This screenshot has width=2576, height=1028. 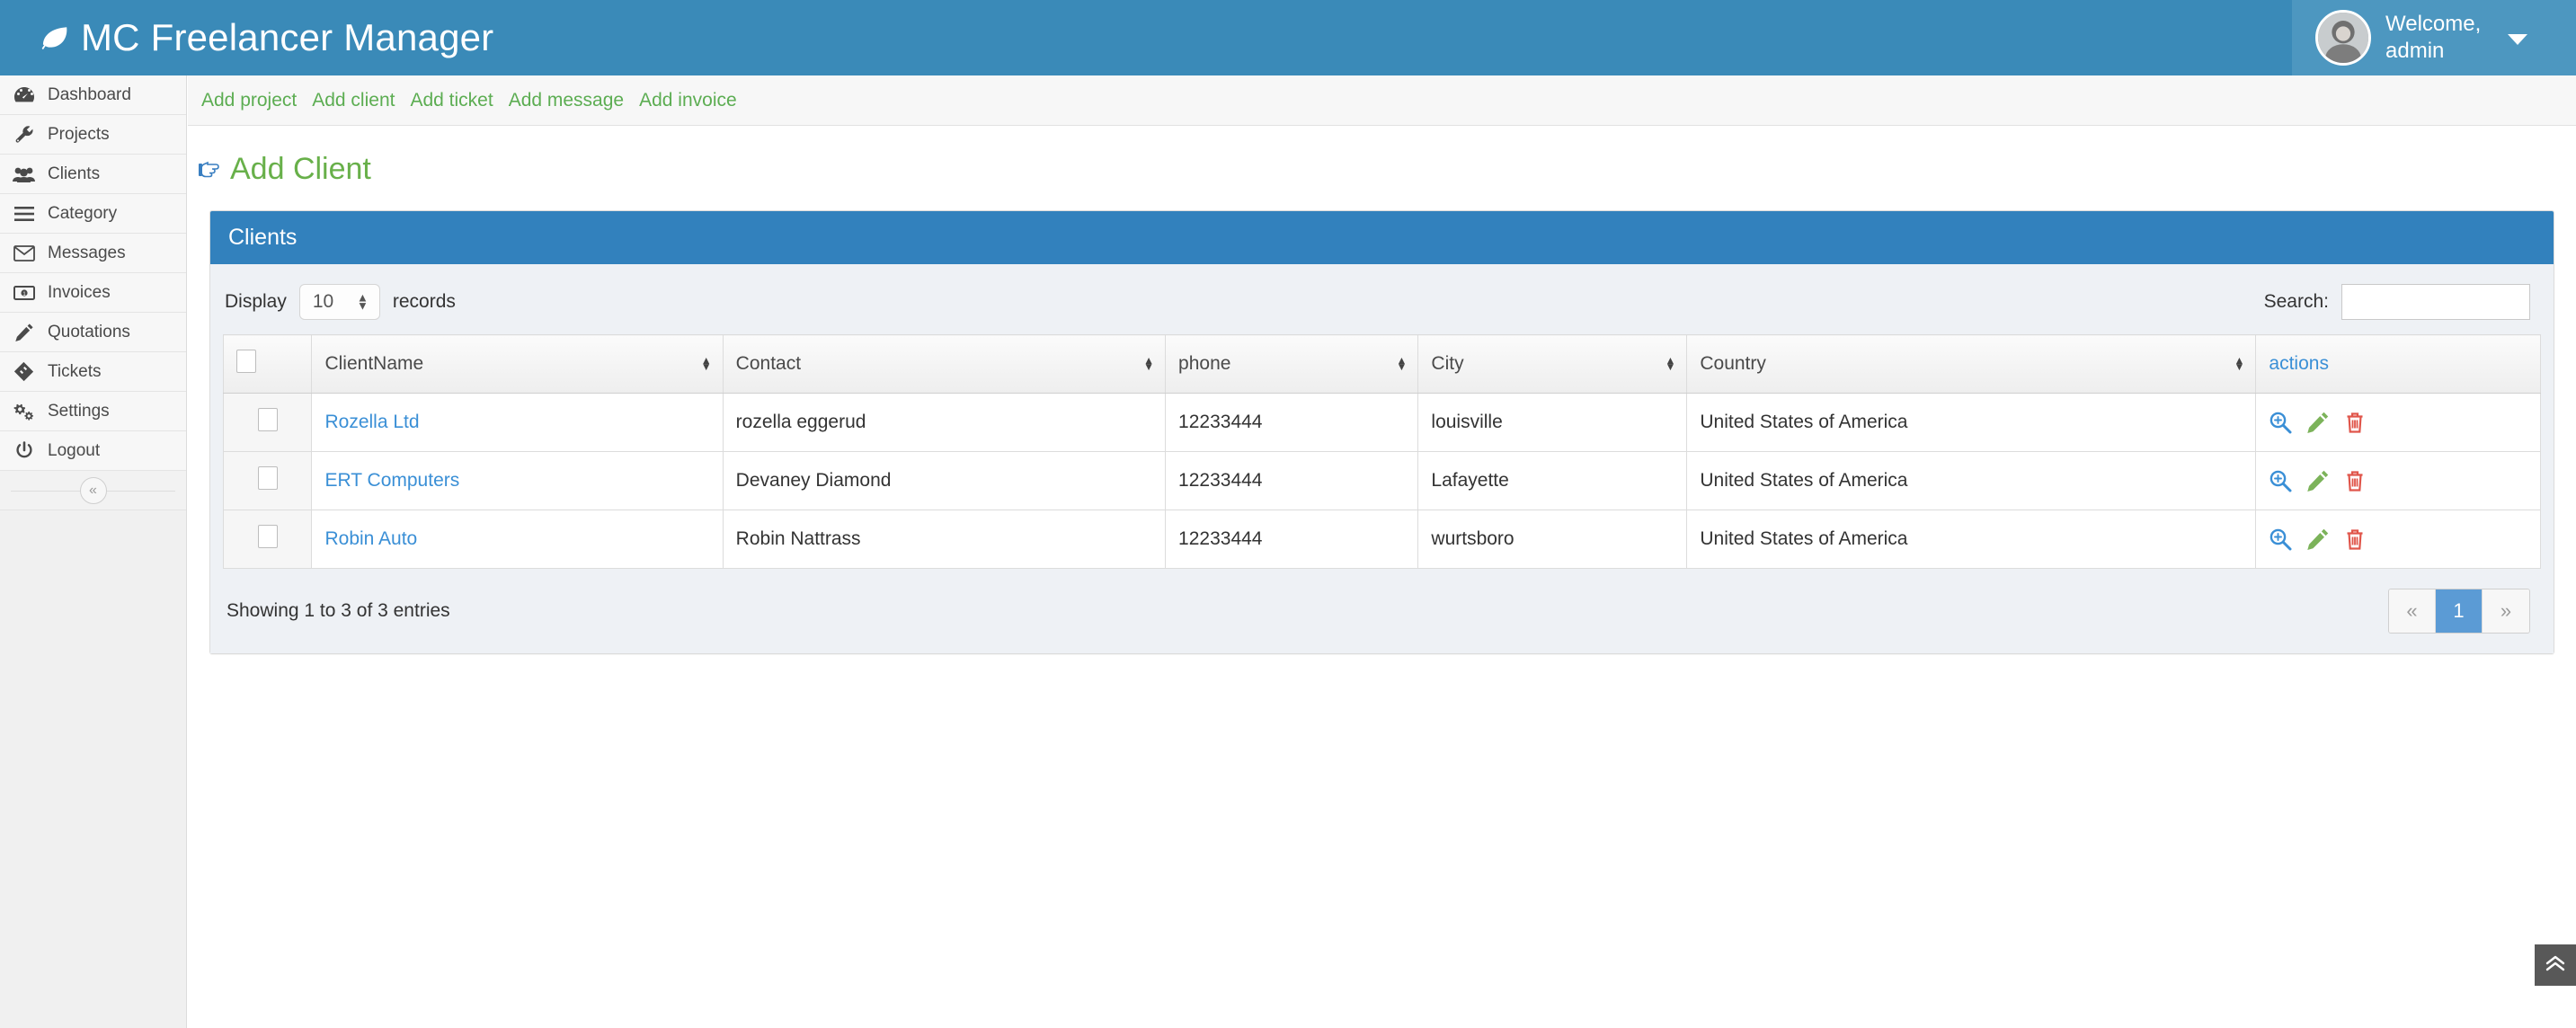 I want to click on sidebar-item-invoices: 1 Invoices, so click(x=93, y=293).